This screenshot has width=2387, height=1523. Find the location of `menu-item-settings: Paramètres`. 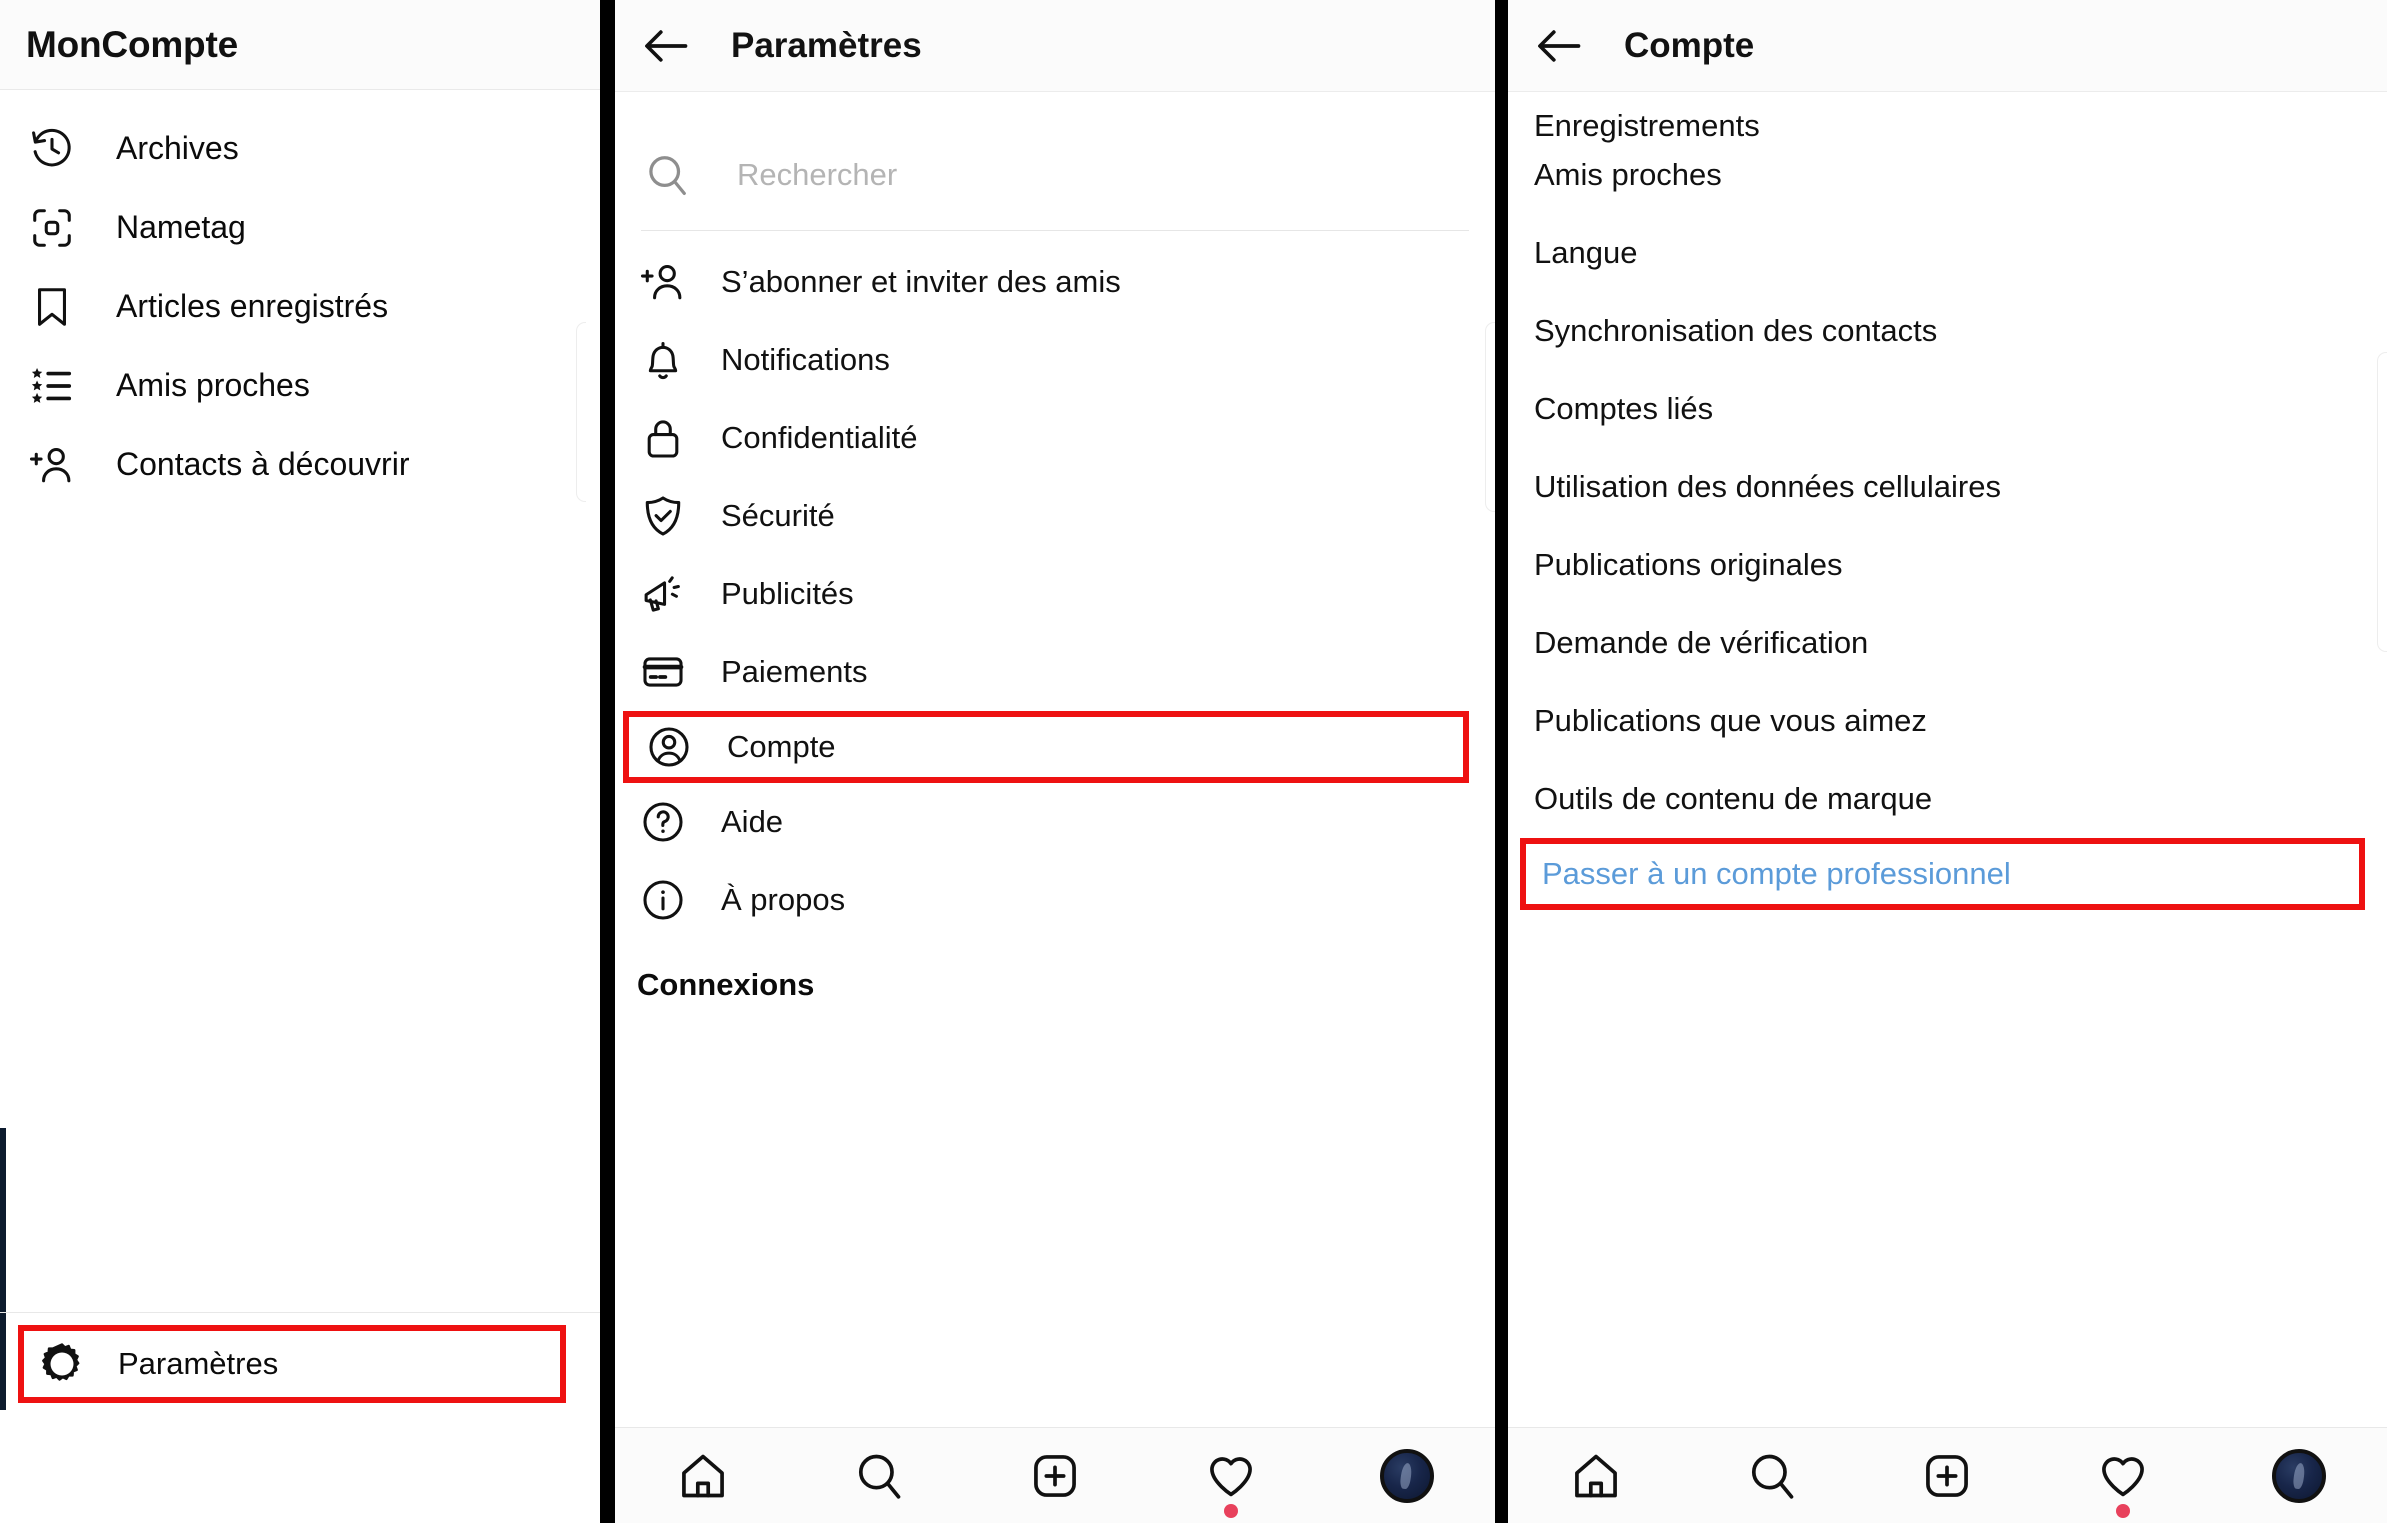

menu-item-settings: Paramètres is located at coordinates (292, 1364).